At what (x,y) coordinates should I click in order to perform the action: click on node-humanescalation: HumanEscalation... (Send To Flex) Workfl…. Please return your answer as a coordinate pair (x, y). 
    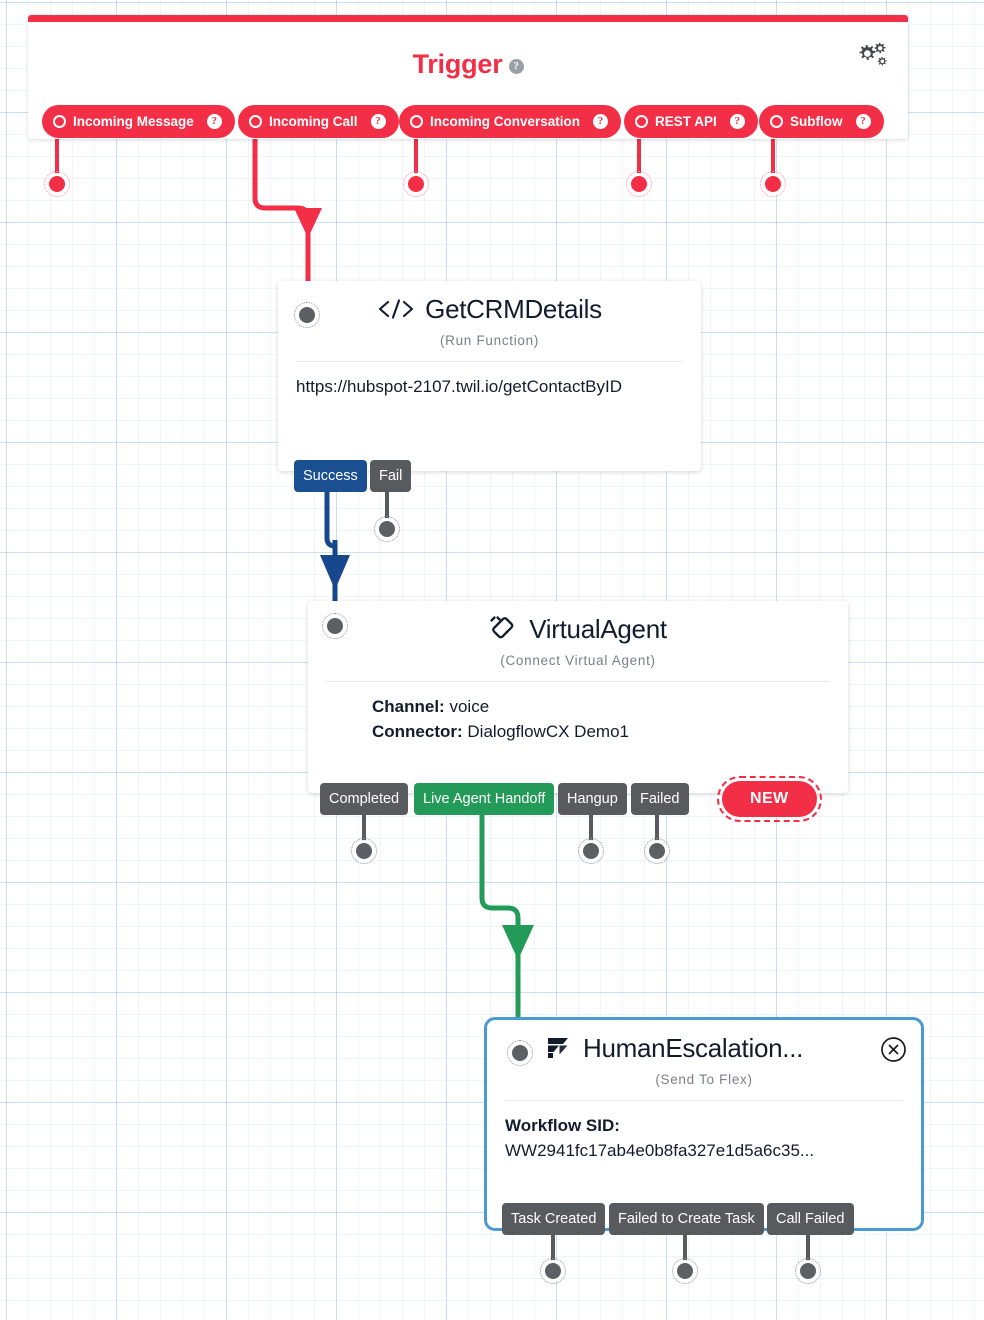
    Looking at the image, I should click on (704, 1124).